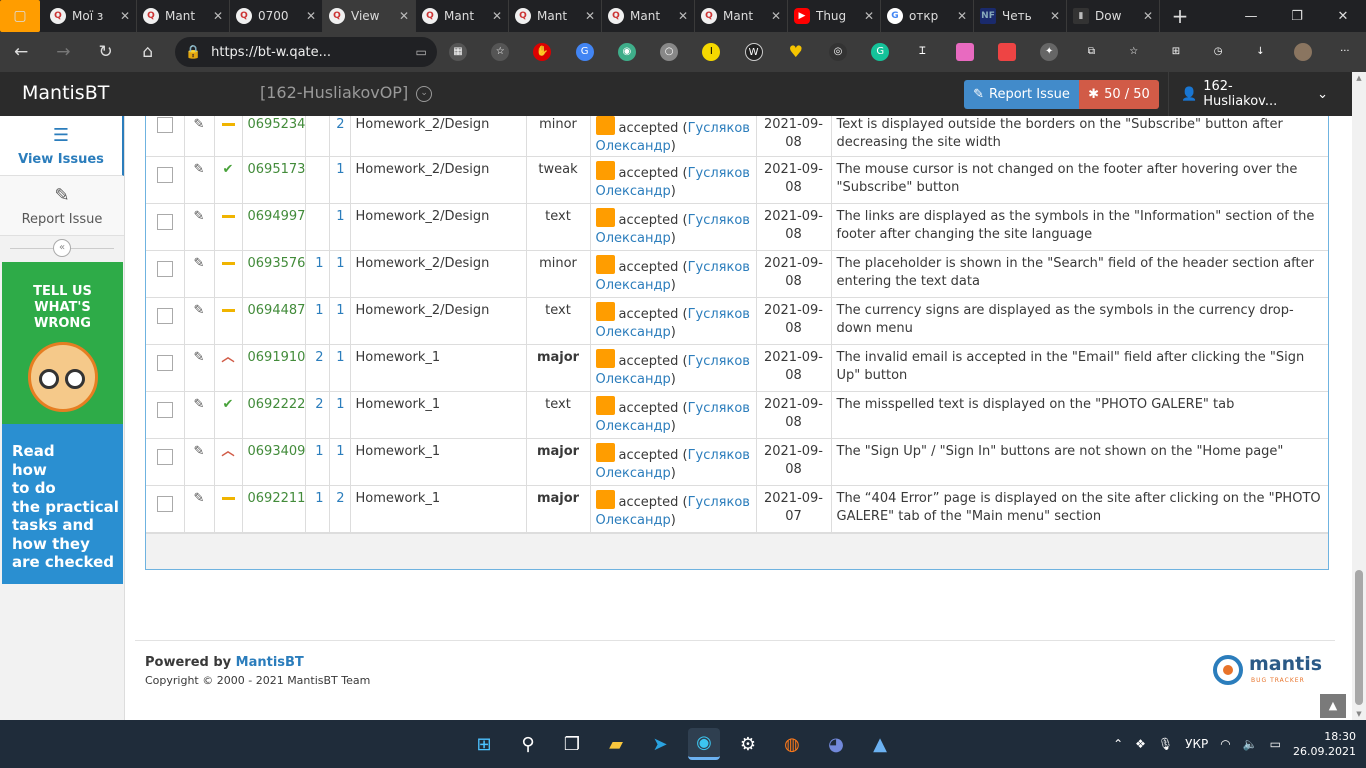 This screenshot has width=1366, height=768. Describe the element at coordinates (305, 52) in the screenshot. I see `url-field: 🔒 https://bt-w.qate... ▭` at that location.